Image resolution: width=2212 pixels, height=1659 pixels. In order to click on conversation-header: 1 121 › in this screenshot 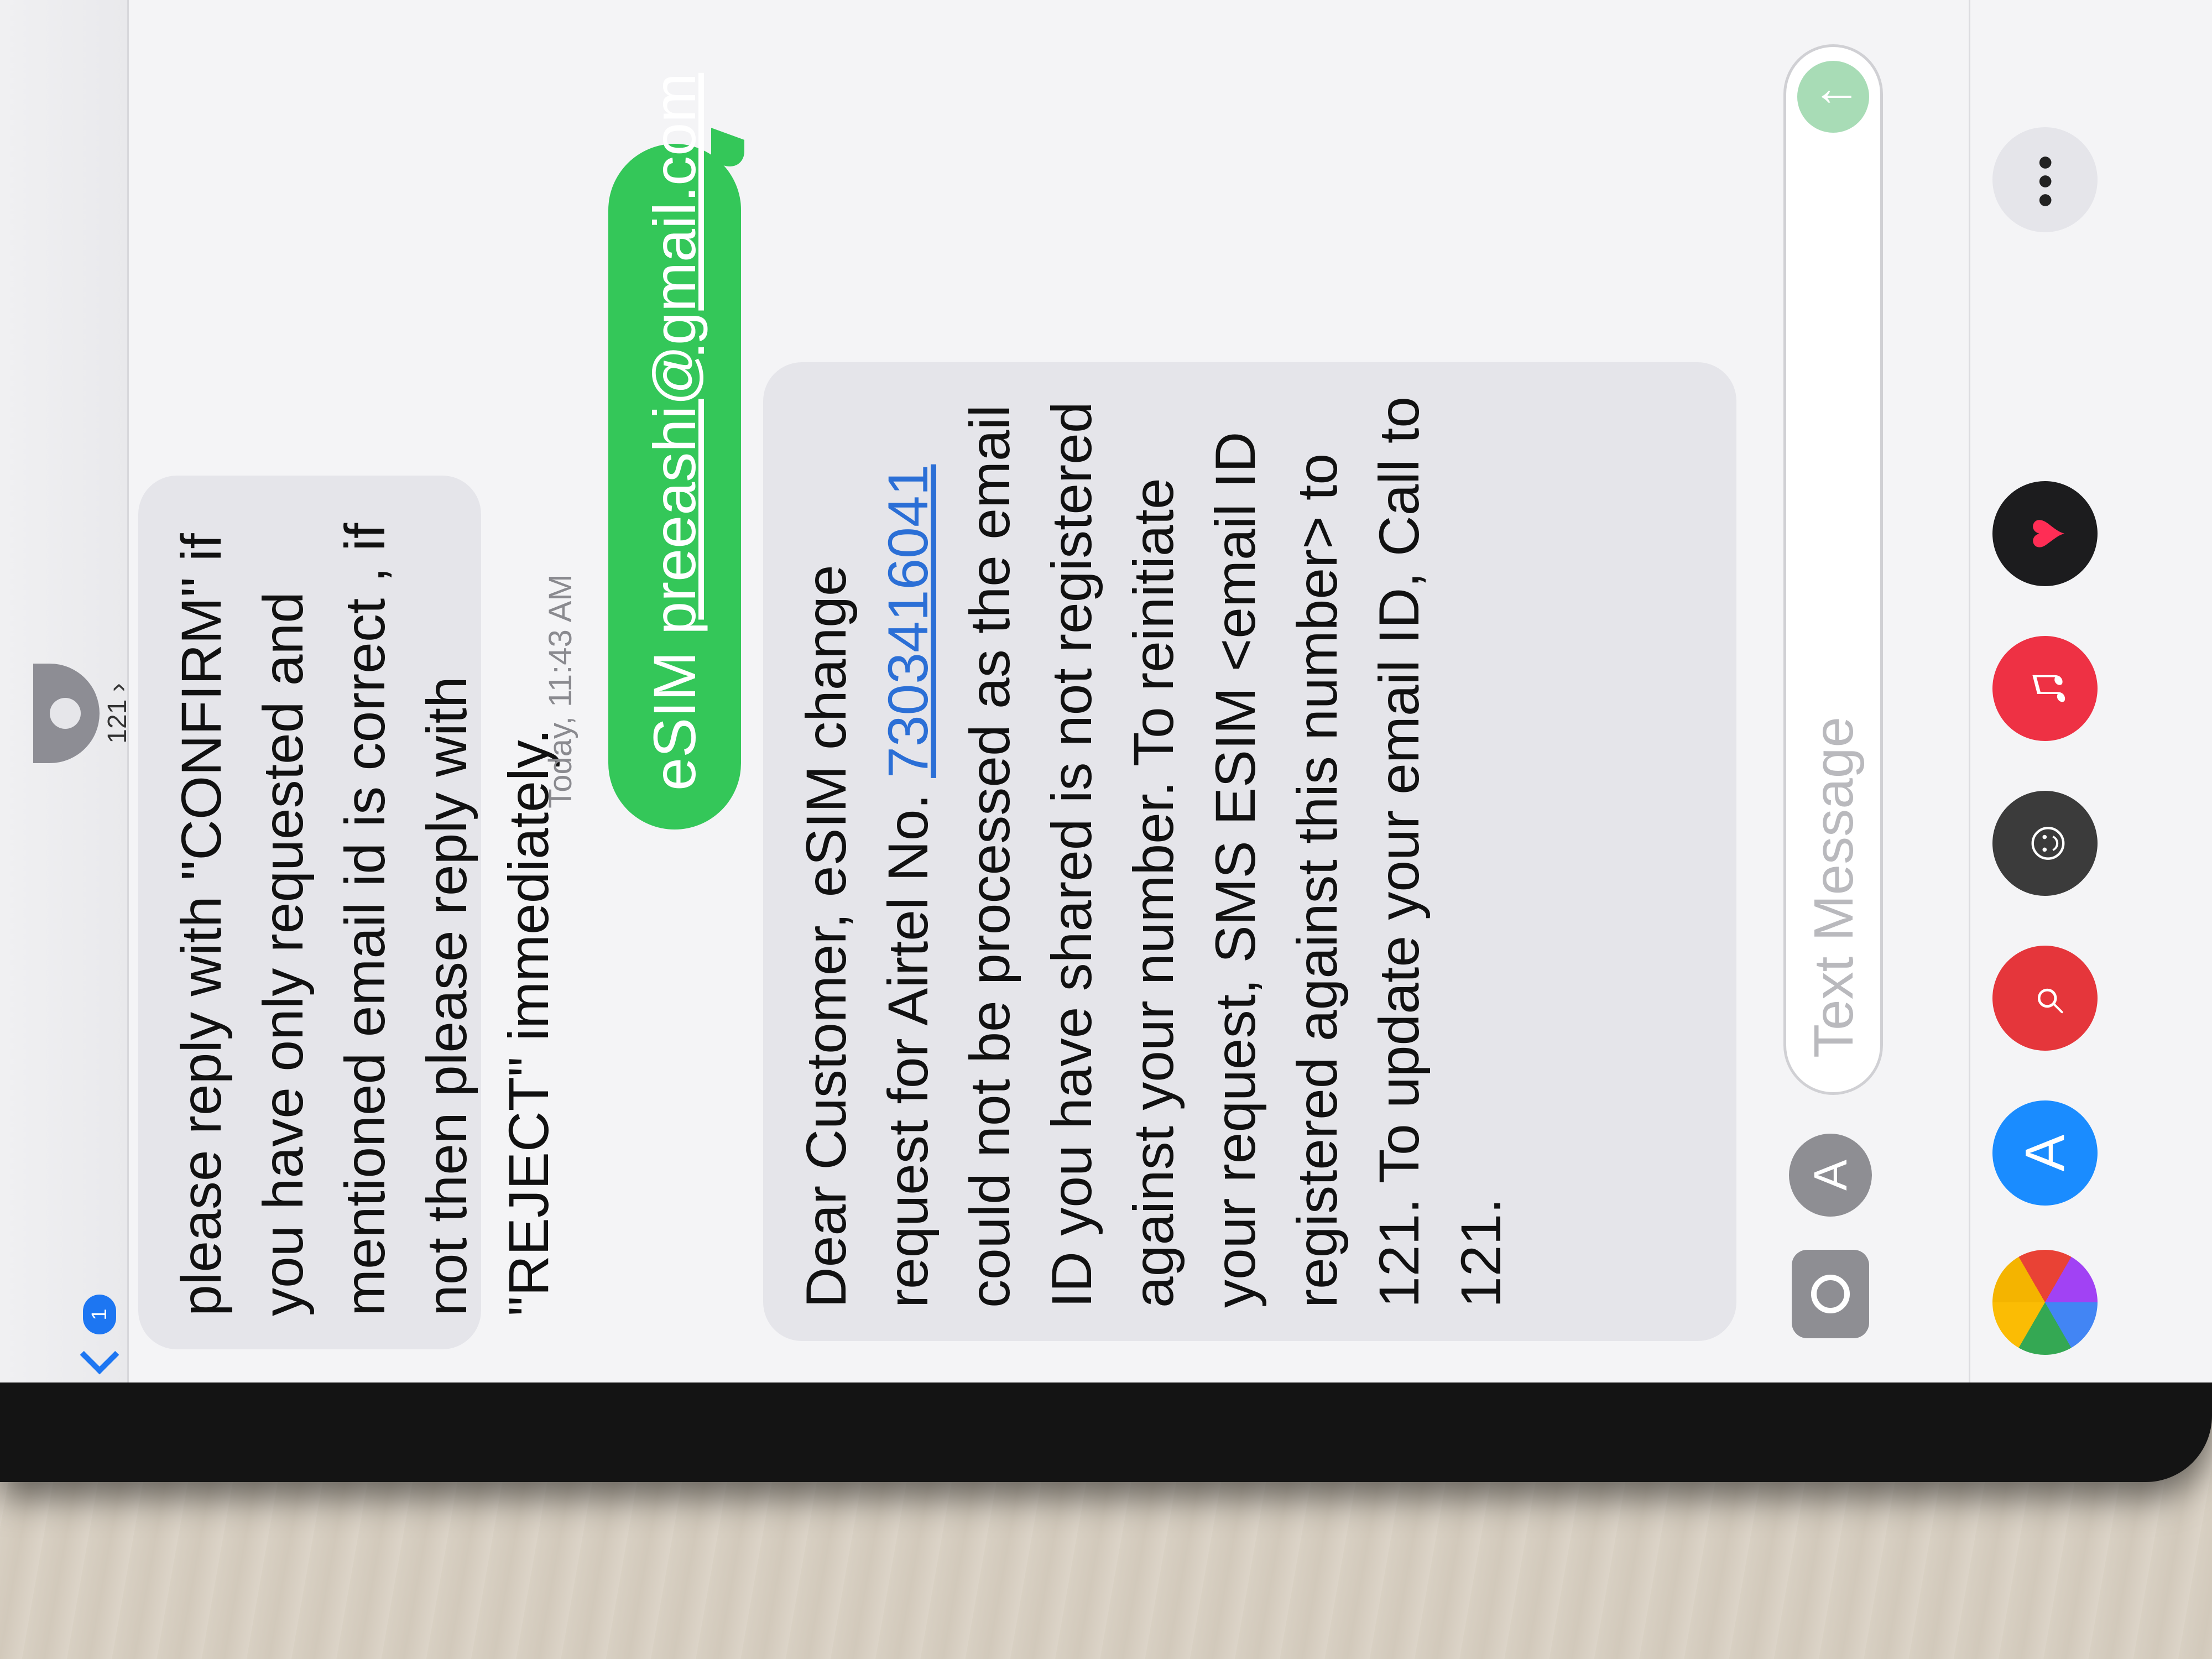, I will do `click(66, 692)`.